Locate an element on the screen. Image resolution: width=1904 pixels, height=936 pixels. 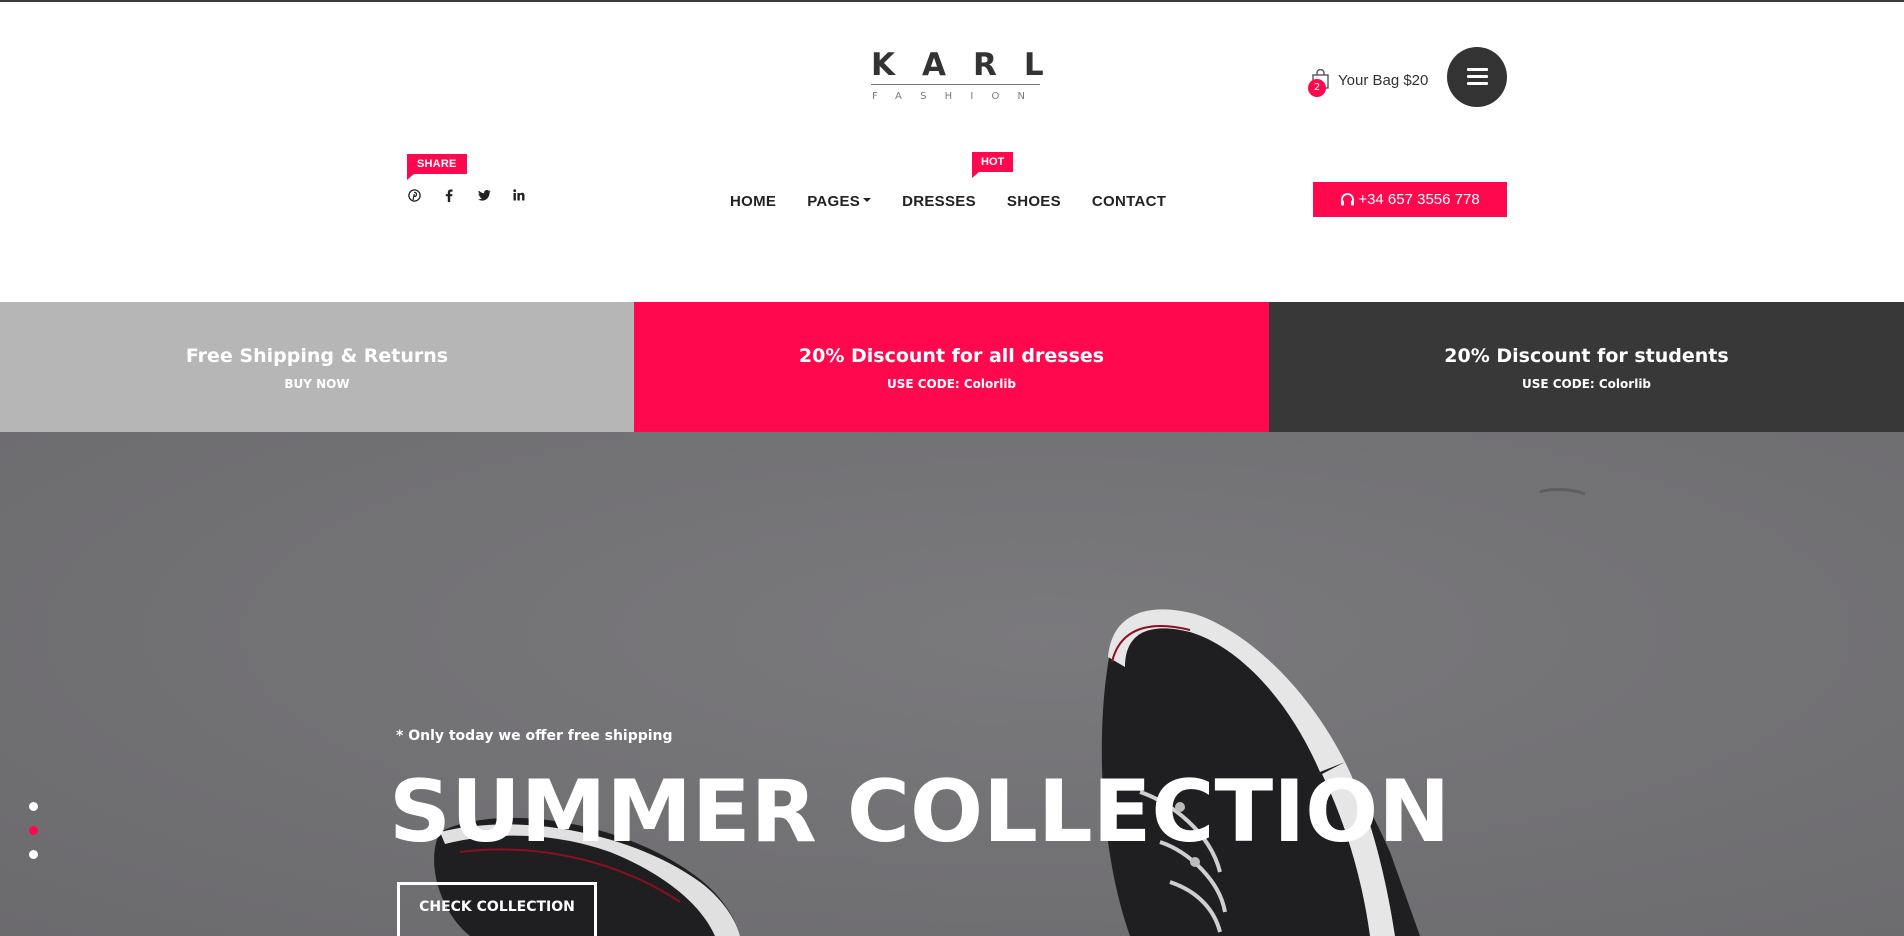
top-border is located at coordinates (952, 1).